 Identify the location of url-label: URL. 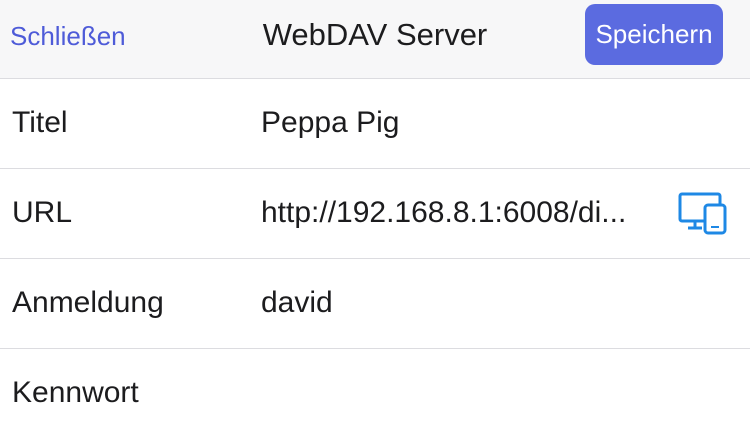
(42, 212).